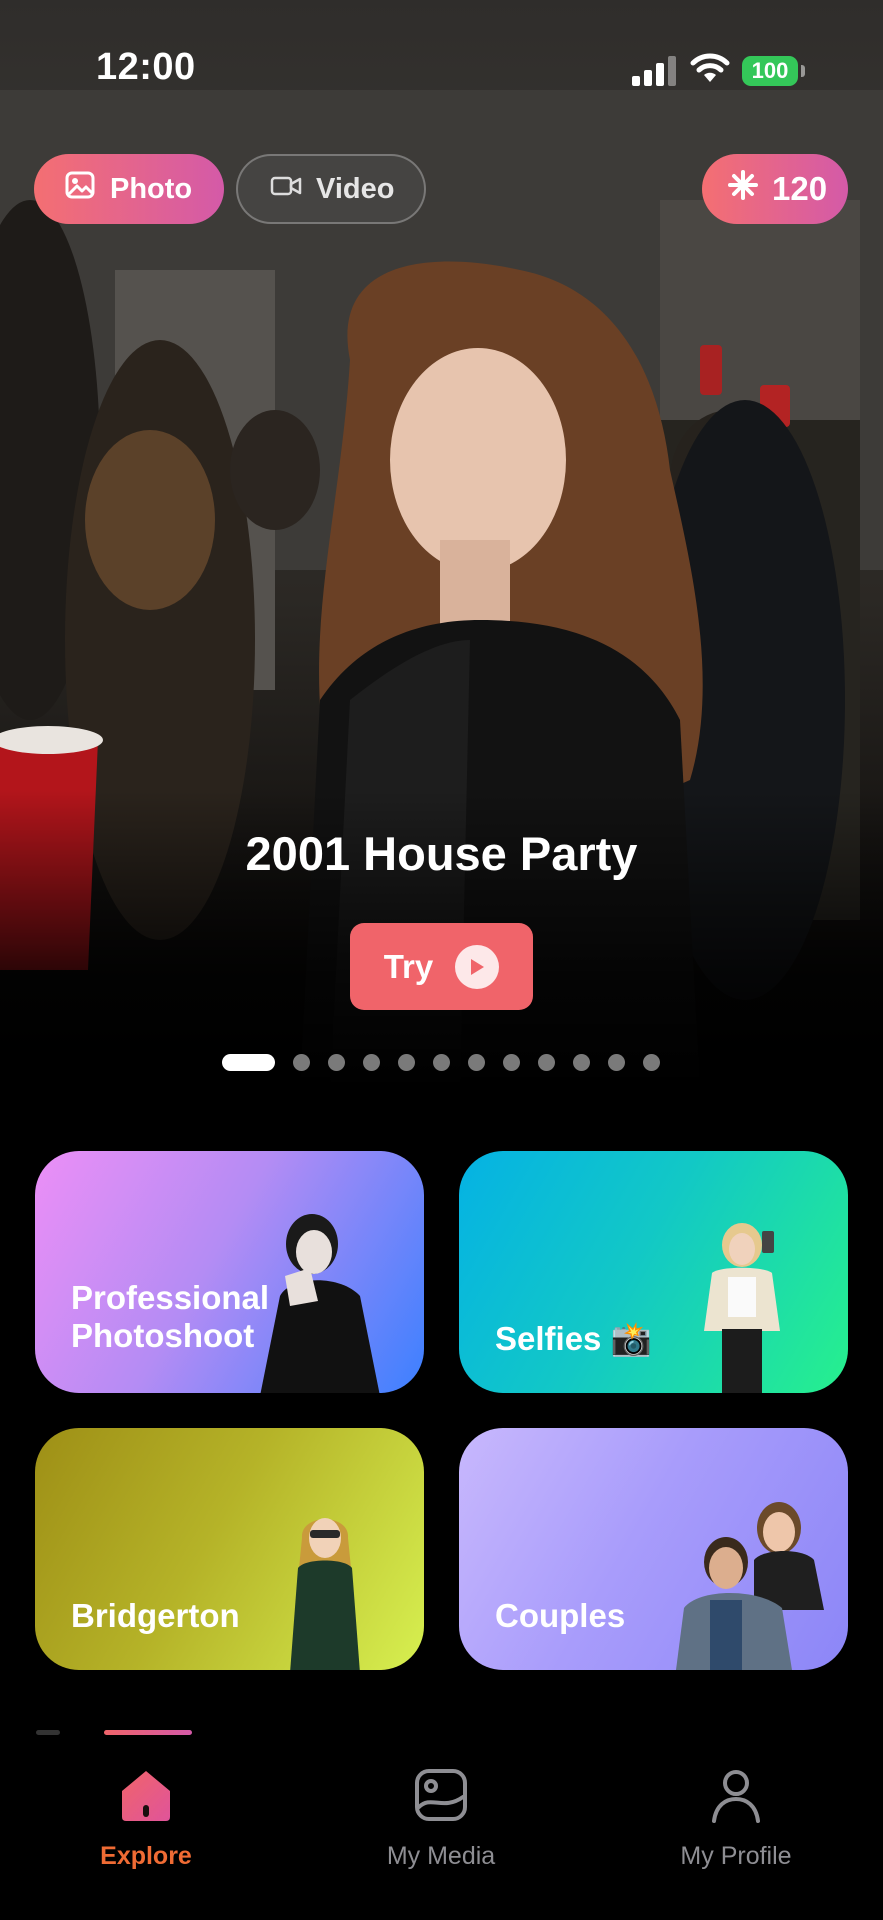 The height and width of the screenshot is (1920, 883). What do you see at coordinates (743, 189) in the screenshot?
I see `sparkle-icon` at bounding box center [743, 189].